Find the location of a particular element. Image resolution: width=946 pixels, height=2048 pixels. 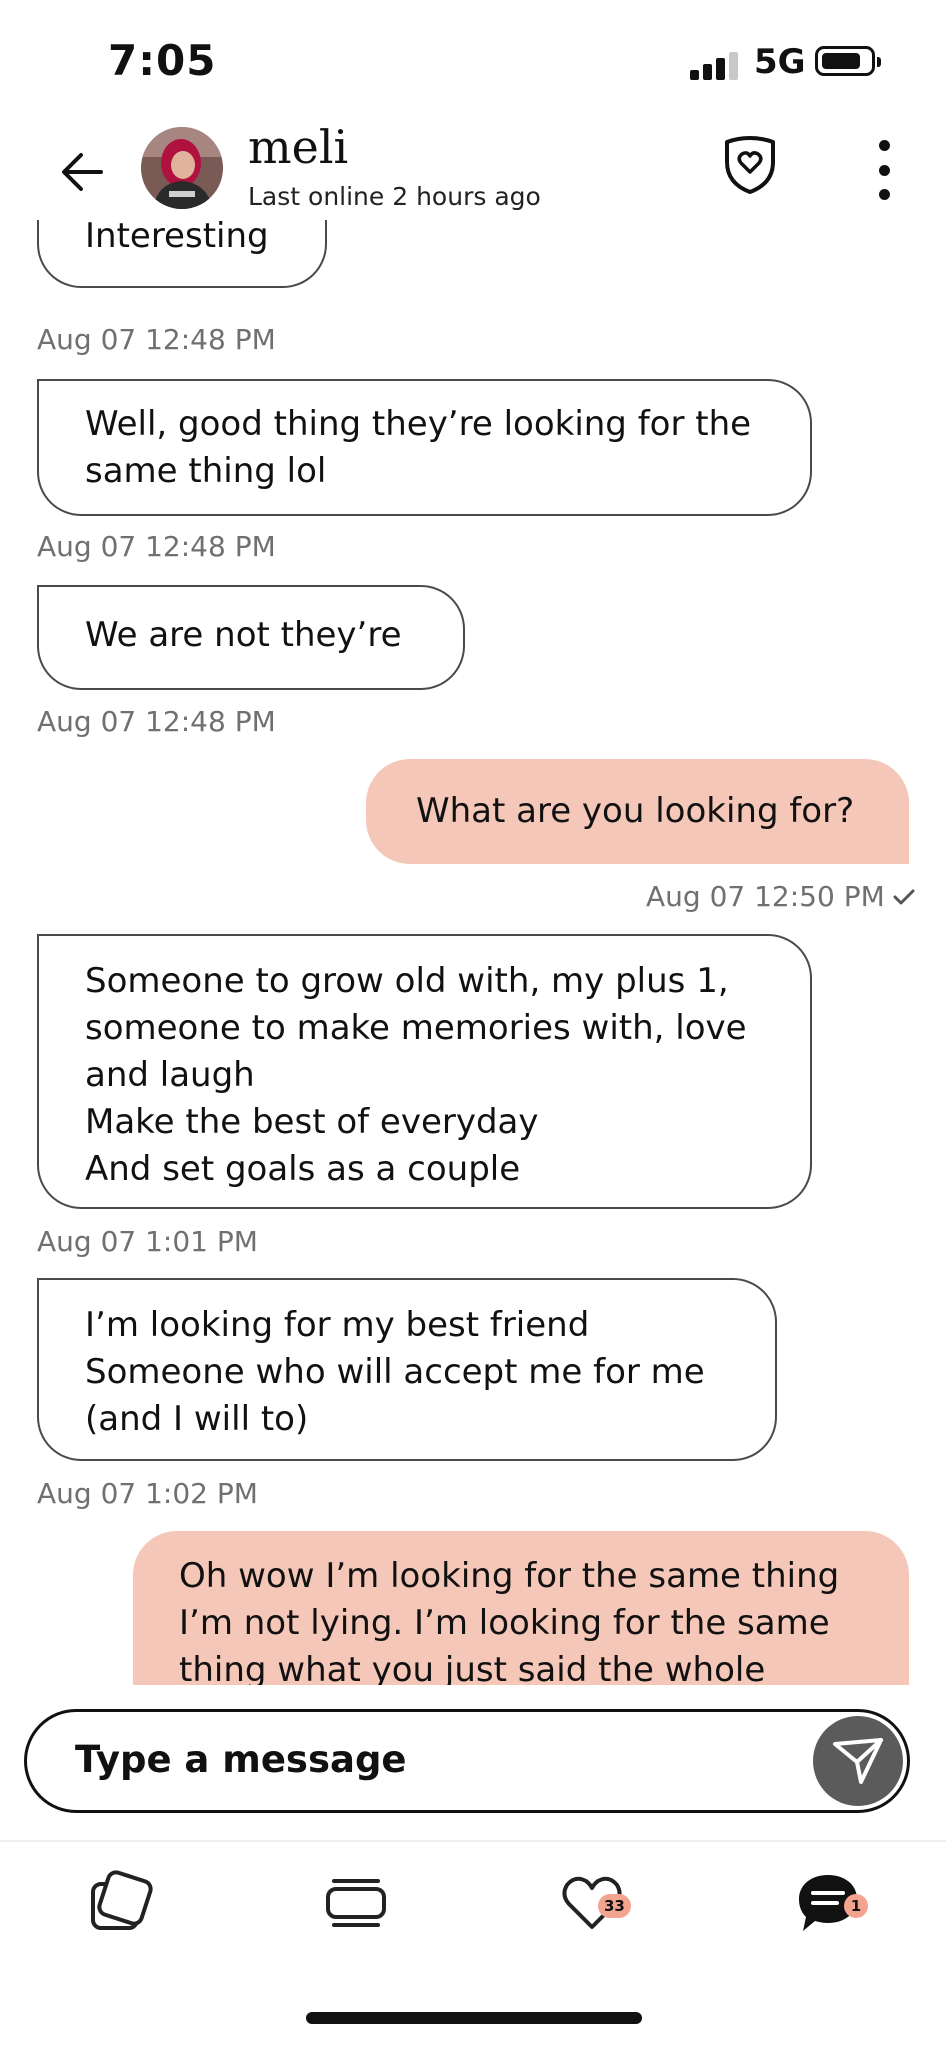

tab-discover is located at coordinates (118, 1903).